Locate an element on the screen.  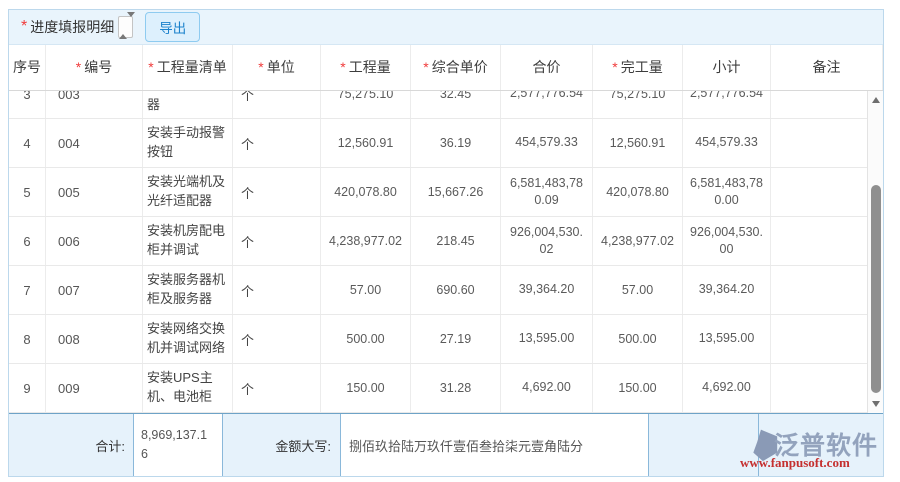
panel-title: 进度填报明细 is located at coordinates (72, 27).